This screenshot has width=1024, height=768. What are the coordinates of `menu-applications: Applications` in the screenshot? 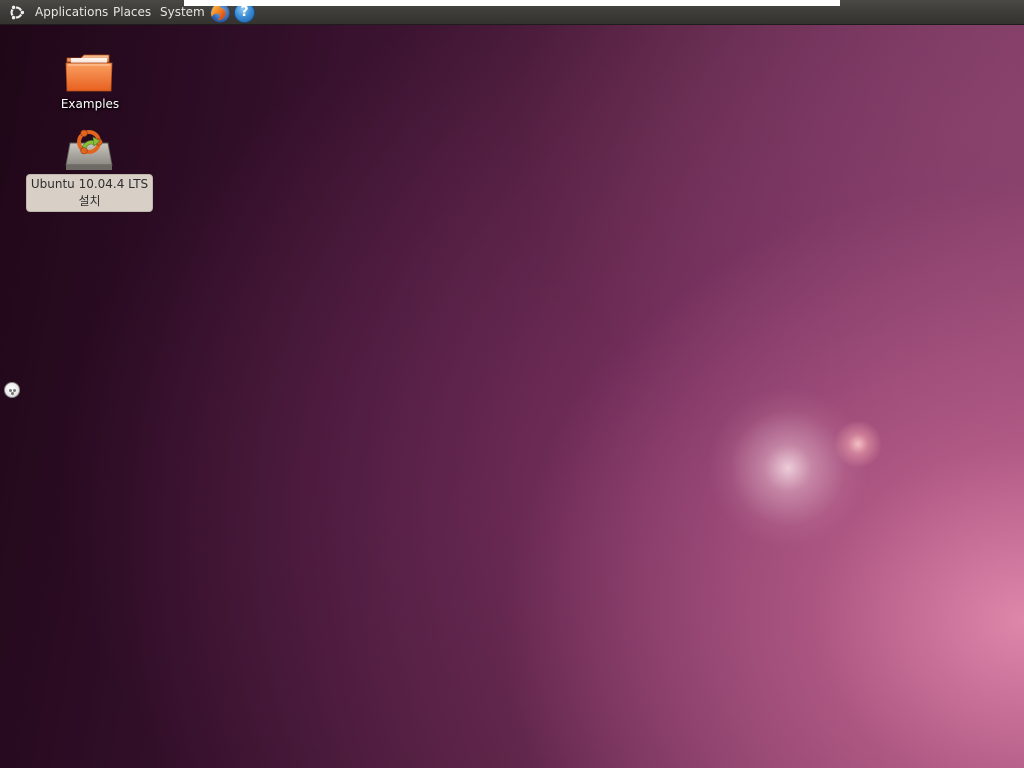 It's located at (71, 12).